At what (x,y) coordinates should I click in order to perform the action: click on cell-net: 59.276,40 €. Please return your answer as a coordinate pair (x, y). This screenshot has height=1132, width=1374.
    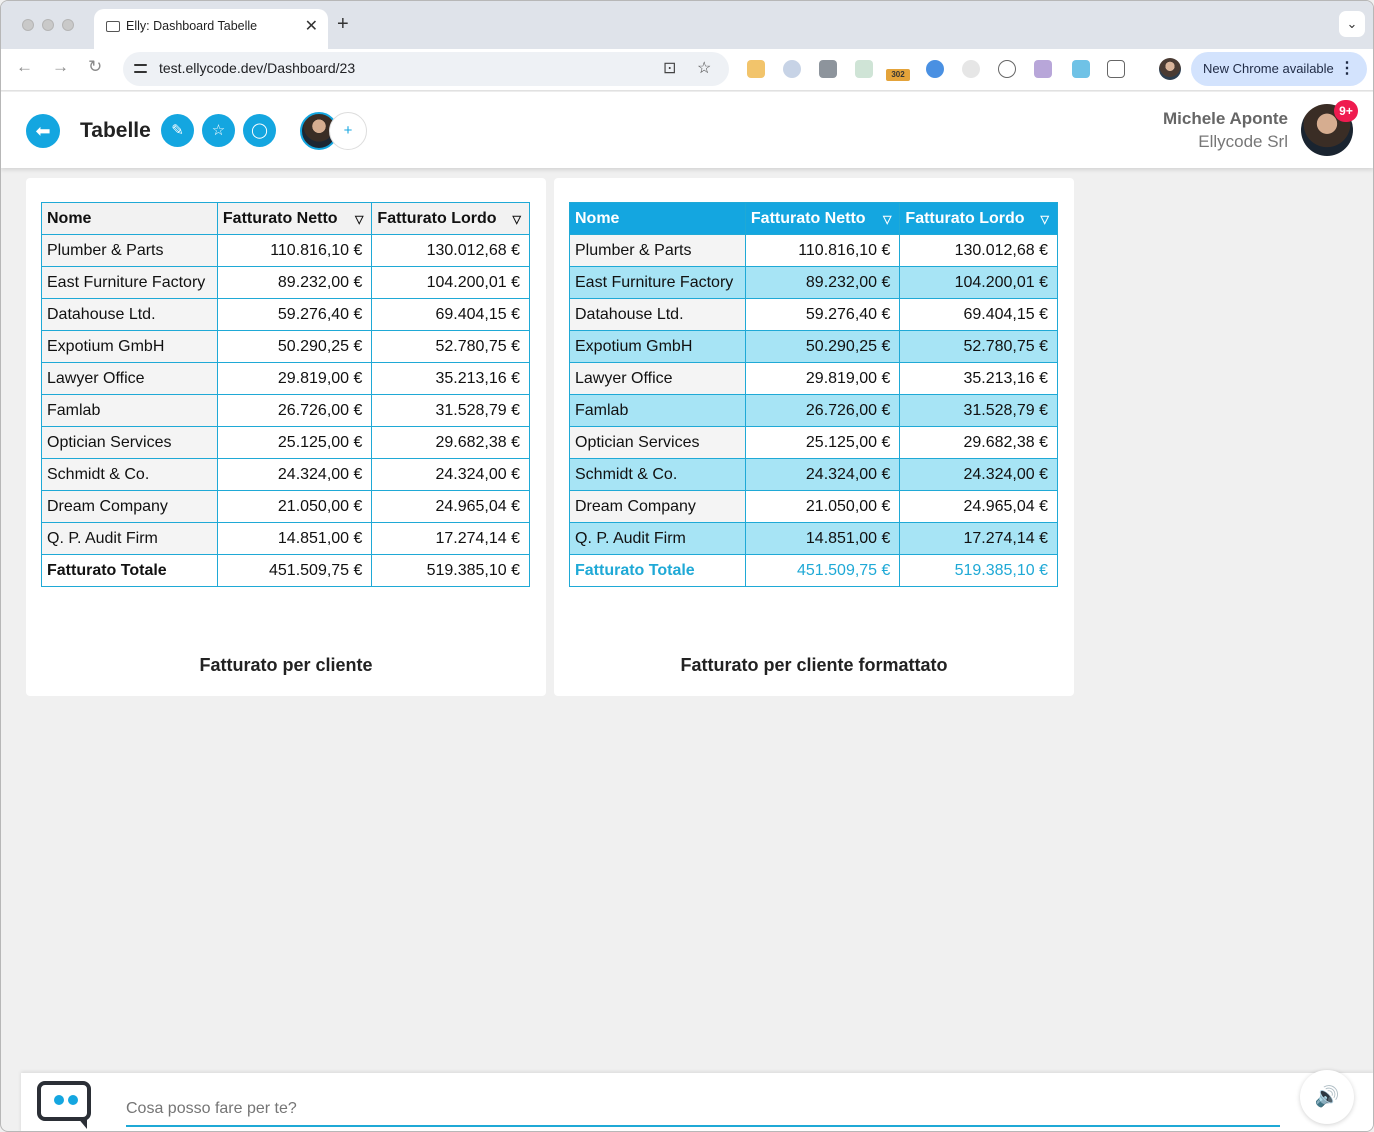
    Looking at the image, I should click on (822, 314).